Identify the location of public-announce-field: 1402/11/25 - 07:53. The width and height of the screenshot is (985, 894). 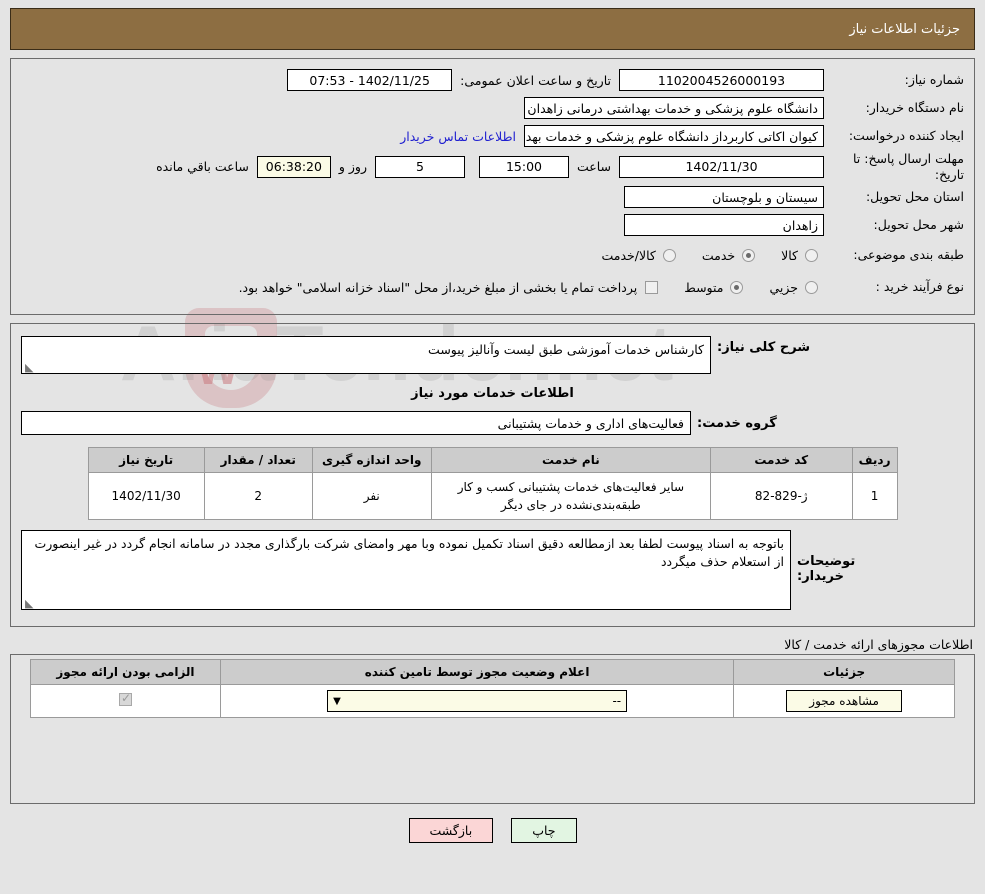
(370, 80).